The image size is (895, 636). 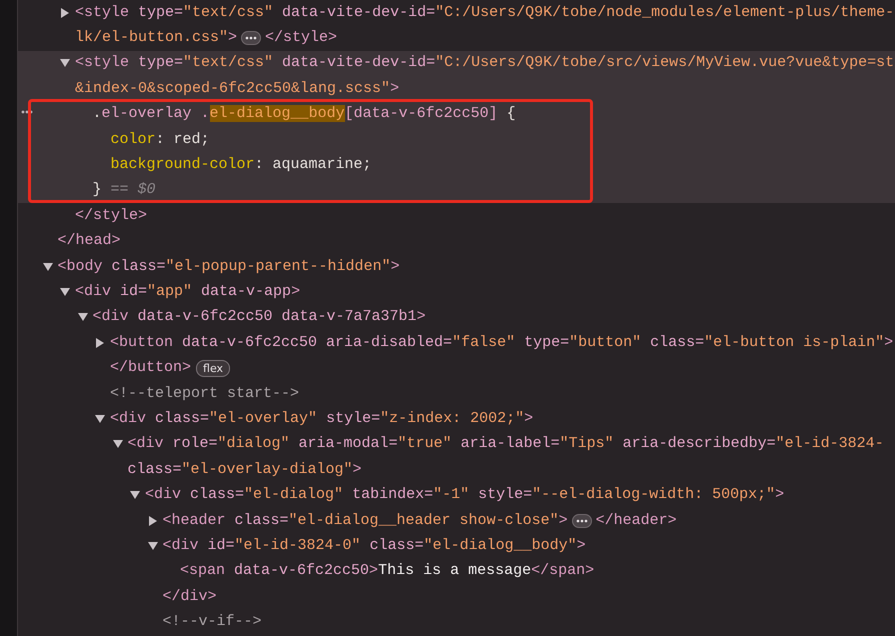 What do you see at coordinates (636, 520) in the screenshot?
I see `closing-tag: </header>` at bounding box center [636, 520].